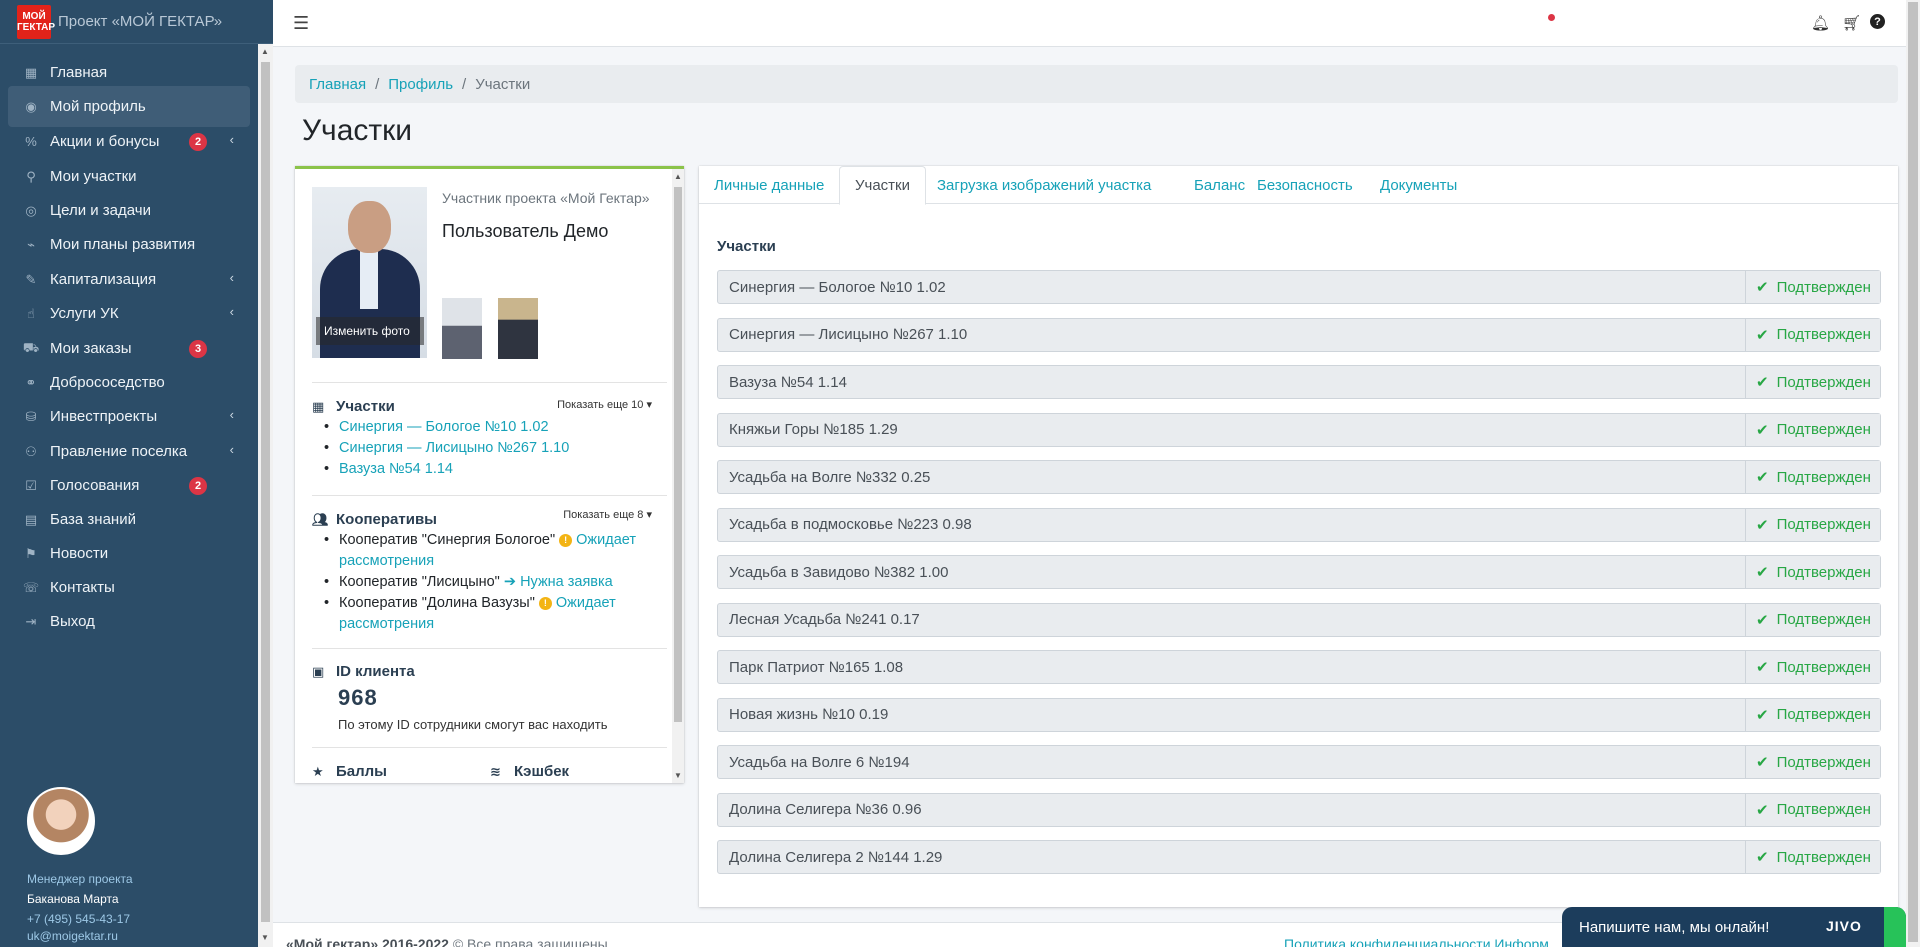 The height and width of the screenshot is (947, 1920). What do you see at coordinates (374, 519) in the screenshot?
I see `coops-section-title: 👥︎ Кооперативы` at bounding box center [374, 519].